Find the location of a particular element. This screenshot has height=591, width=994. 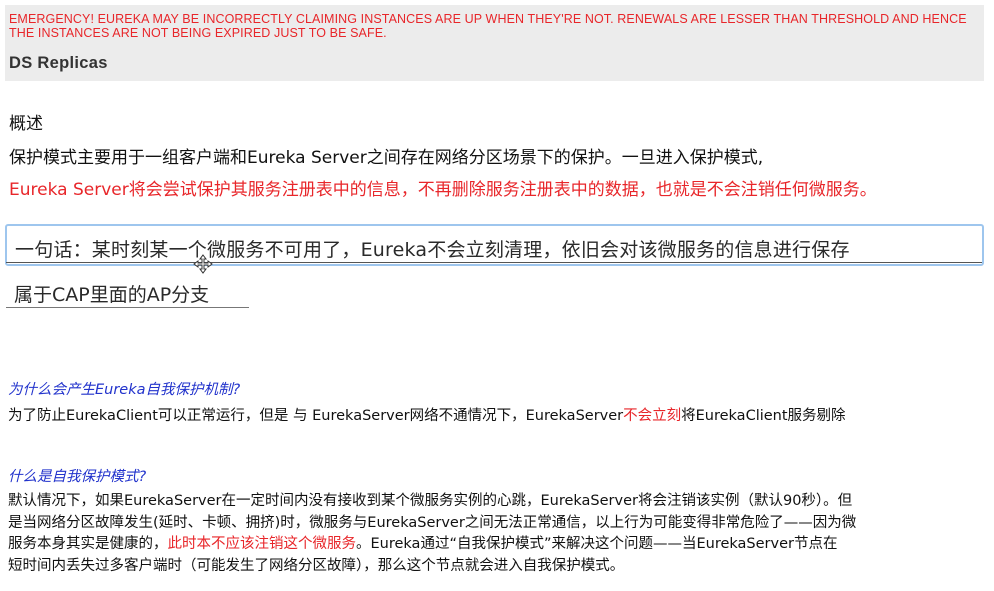

overview-heading: 概述 is located at coordinates (26, 124).